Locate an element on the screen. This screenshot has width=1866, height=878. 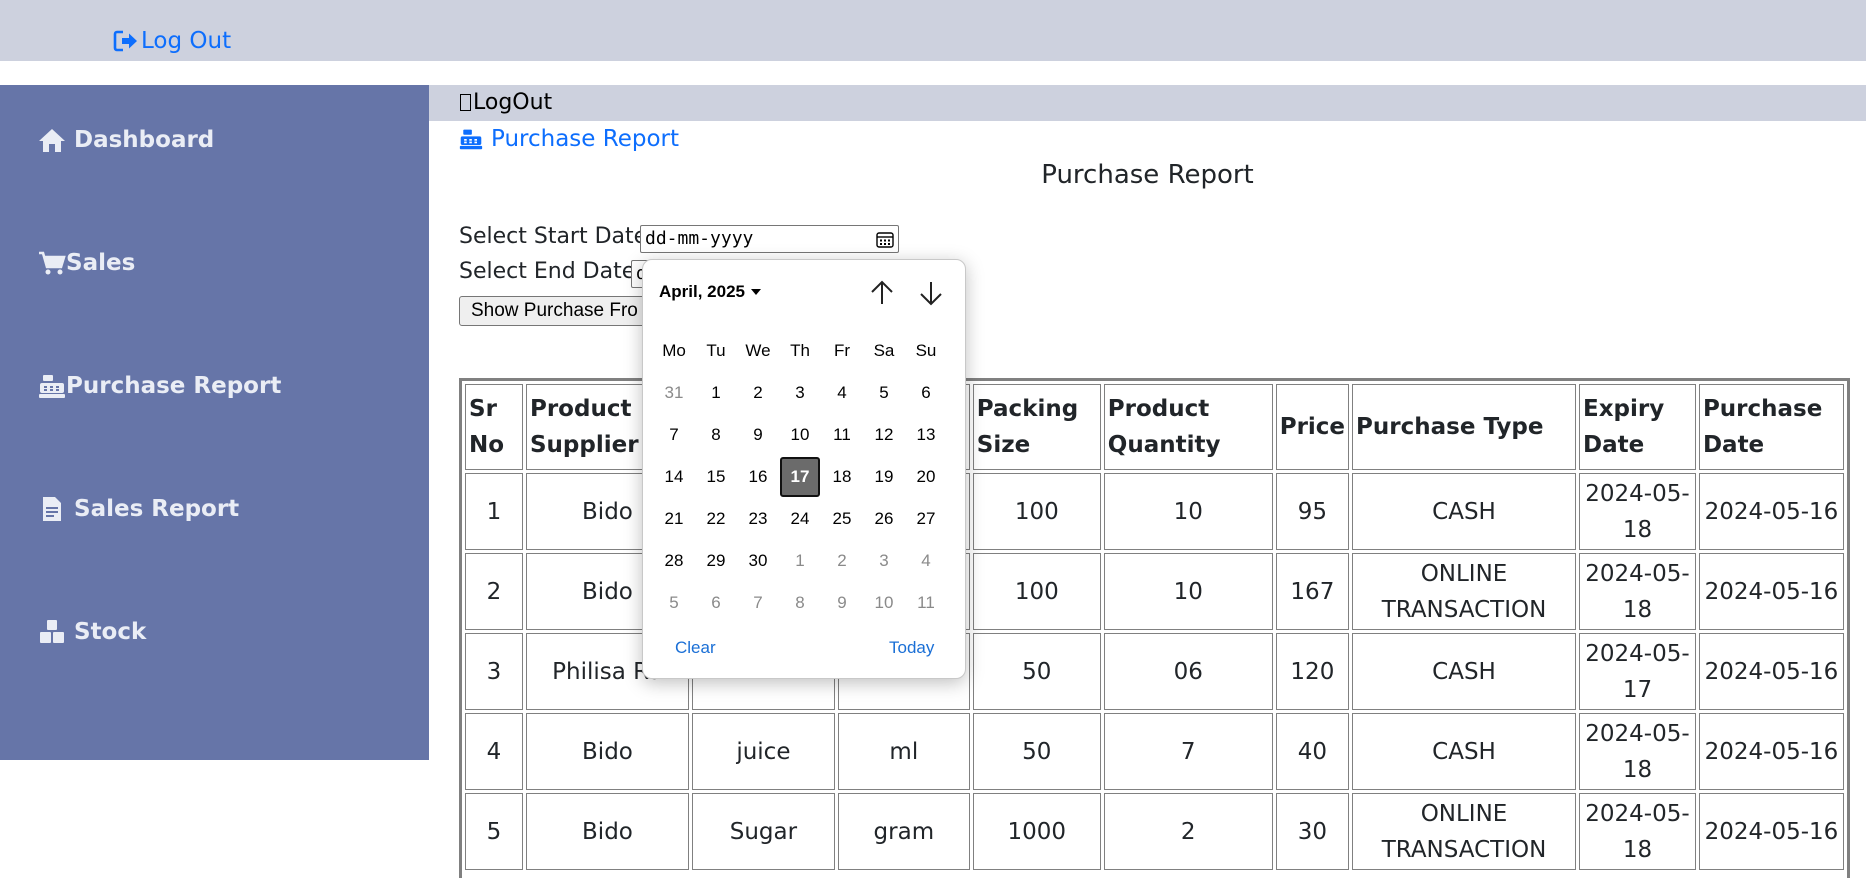
calendar-day-selected: 17 is located at coordinates (800, 477).